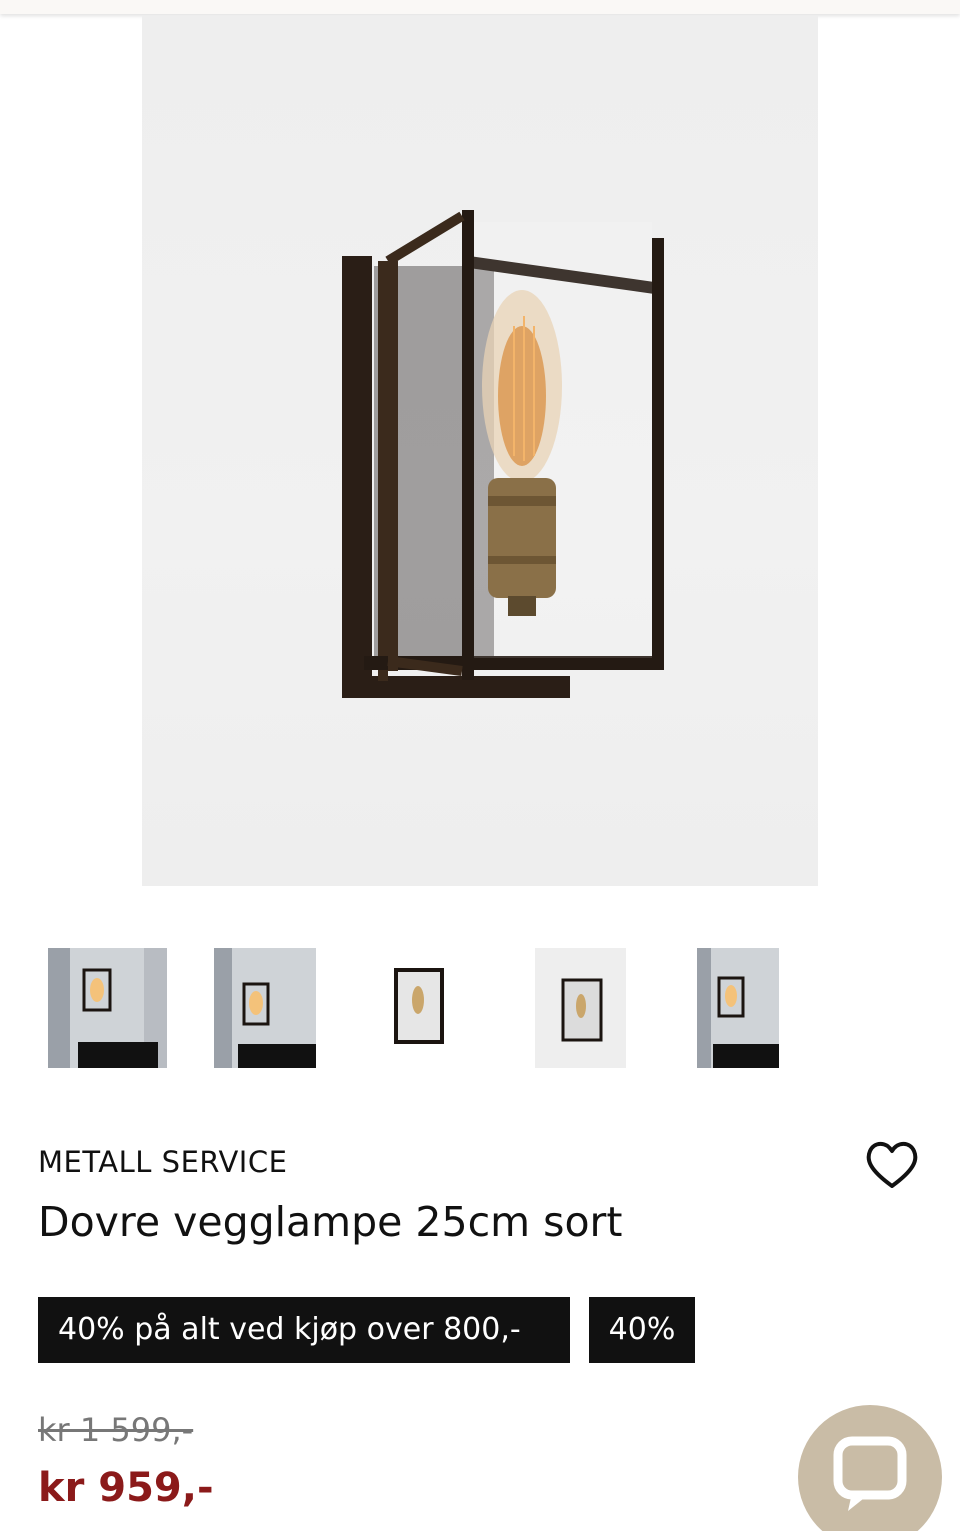 The image size is (960, 1531). Describe the element at coordinates (870, 1473) in the screenshot. I see `chat-bubble-icon` at that location.